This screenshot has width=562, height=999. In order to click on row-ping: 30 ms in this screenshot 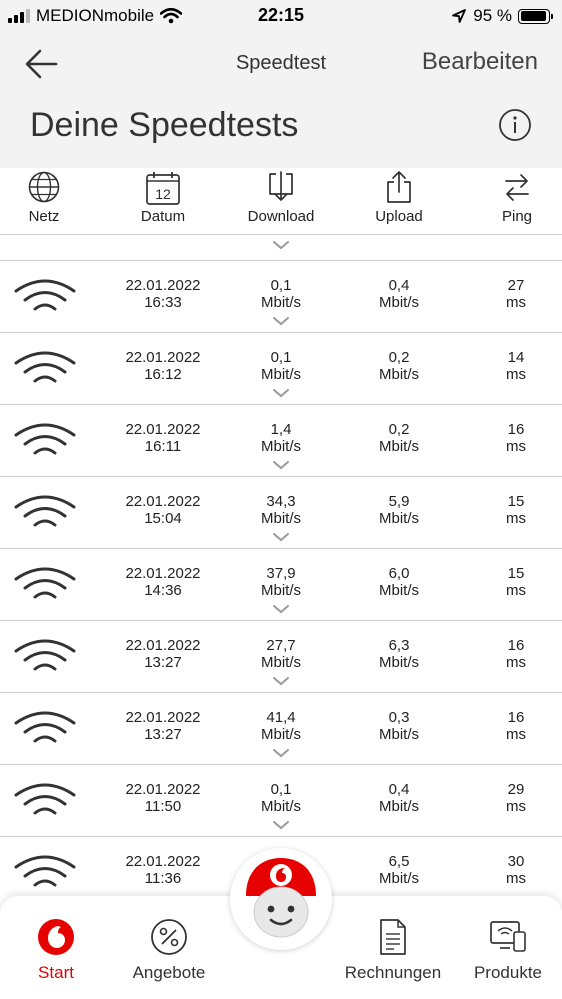, I will do `click(516, 870)`.